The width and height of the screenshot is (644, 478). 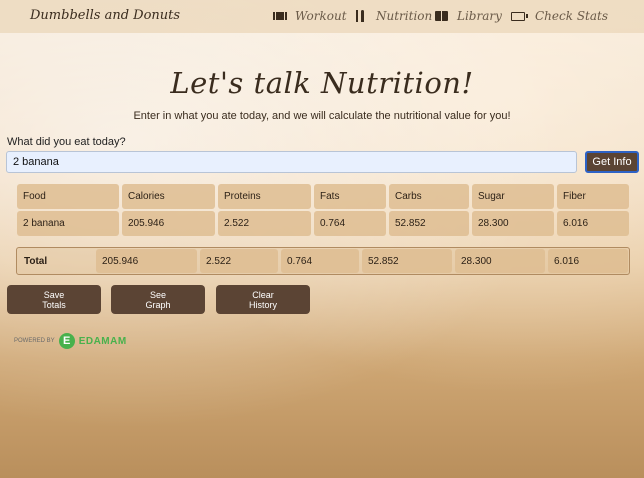 I want to click on totals-label: Total, so click(x=36, y=261).